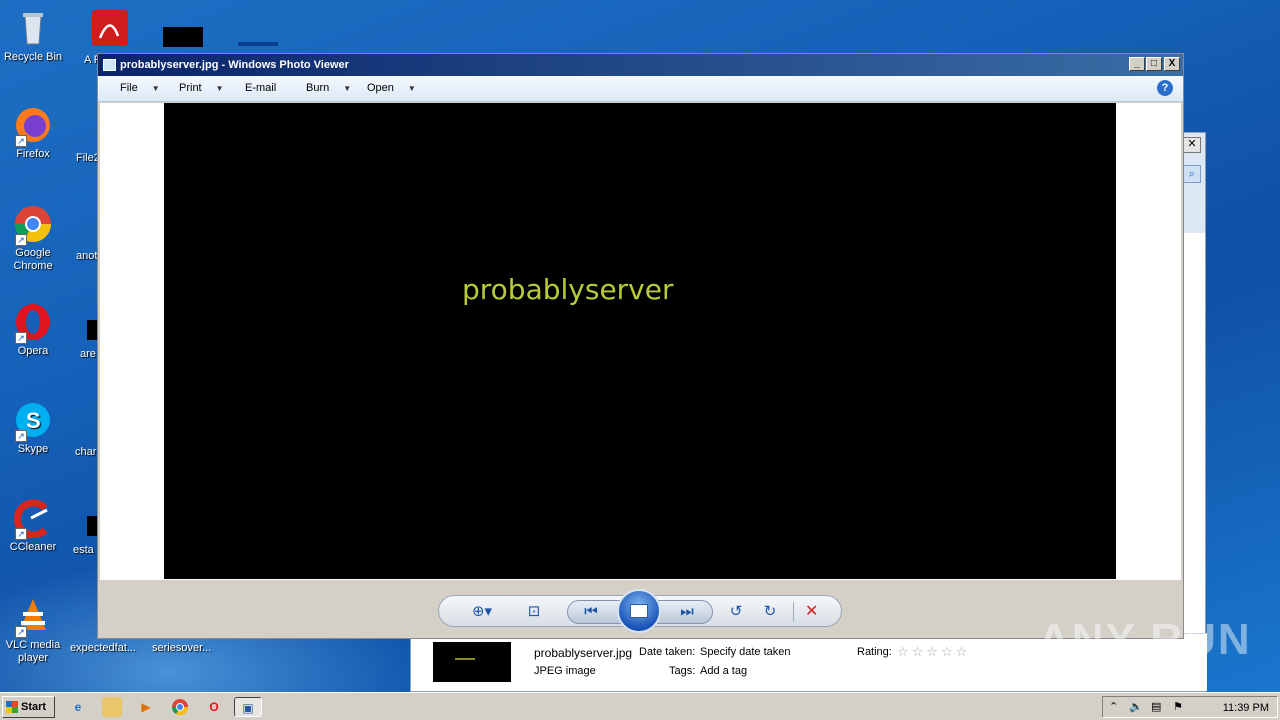  What do you see at coordinates (1246, 708) in the screenshot?
I see `clock: 11:39 PM` at bounding box center [1246, 708].